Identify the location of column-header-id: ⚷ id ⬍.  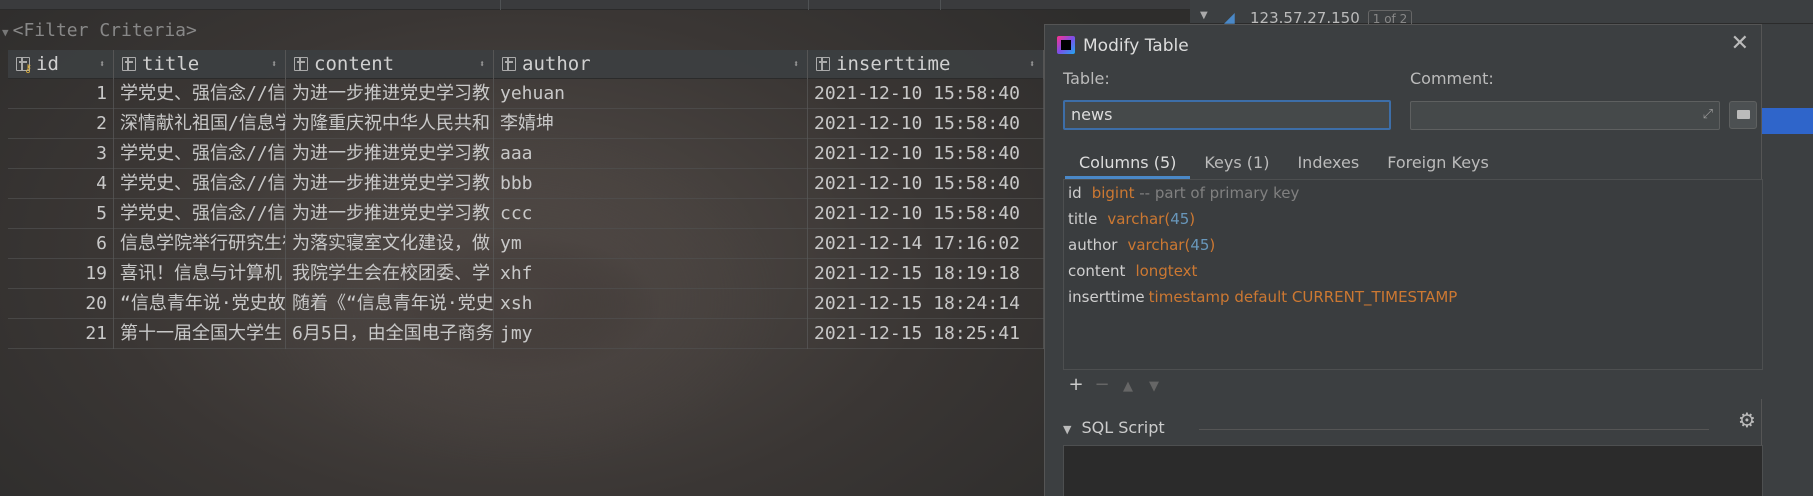
(61, 64).